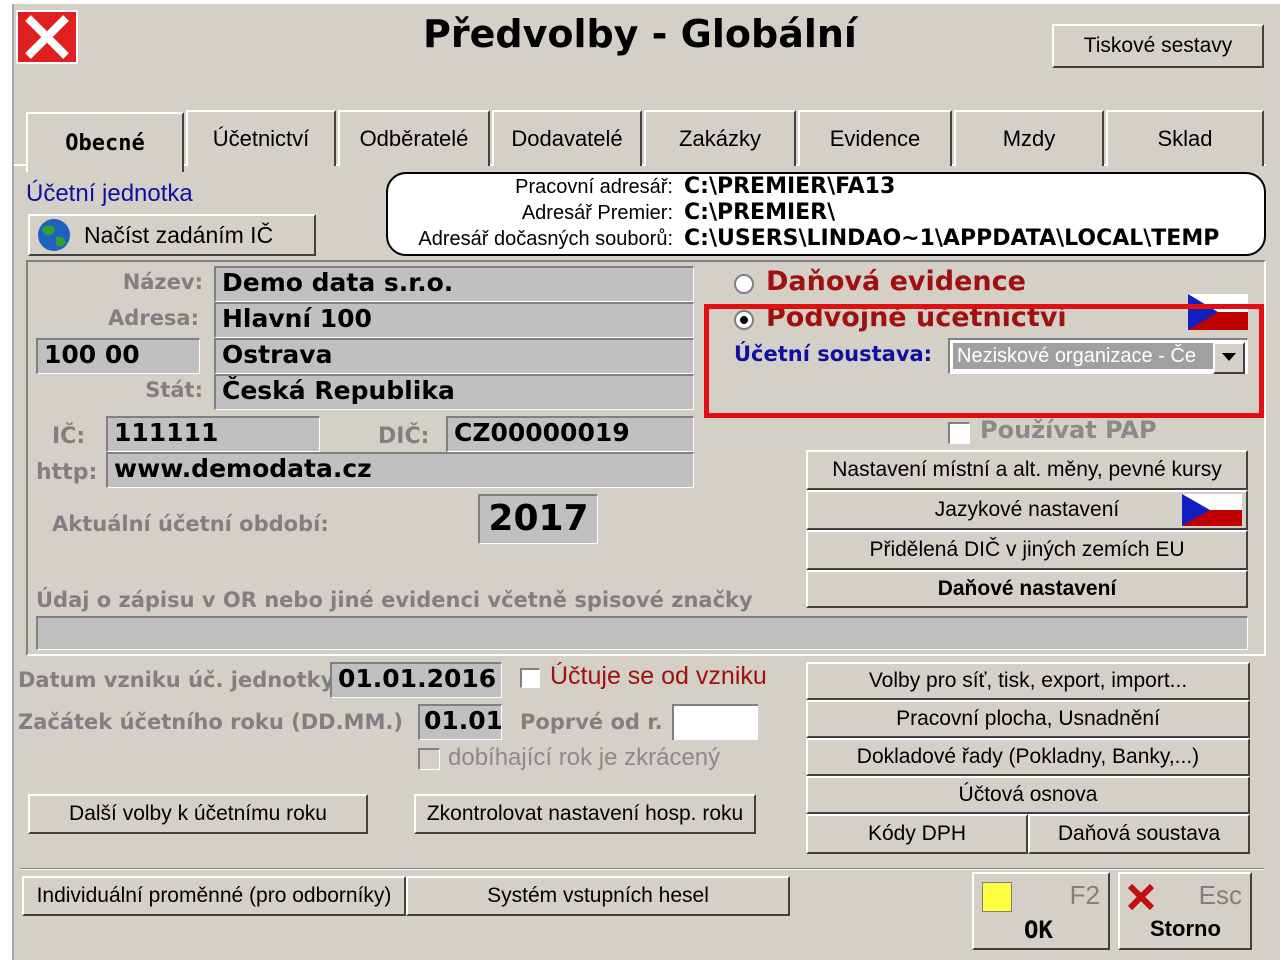  What do you see at coordinates (1185, 928) in the screenshot?
I see `cancel-label: Storno` at bounding box center [1185, 928].